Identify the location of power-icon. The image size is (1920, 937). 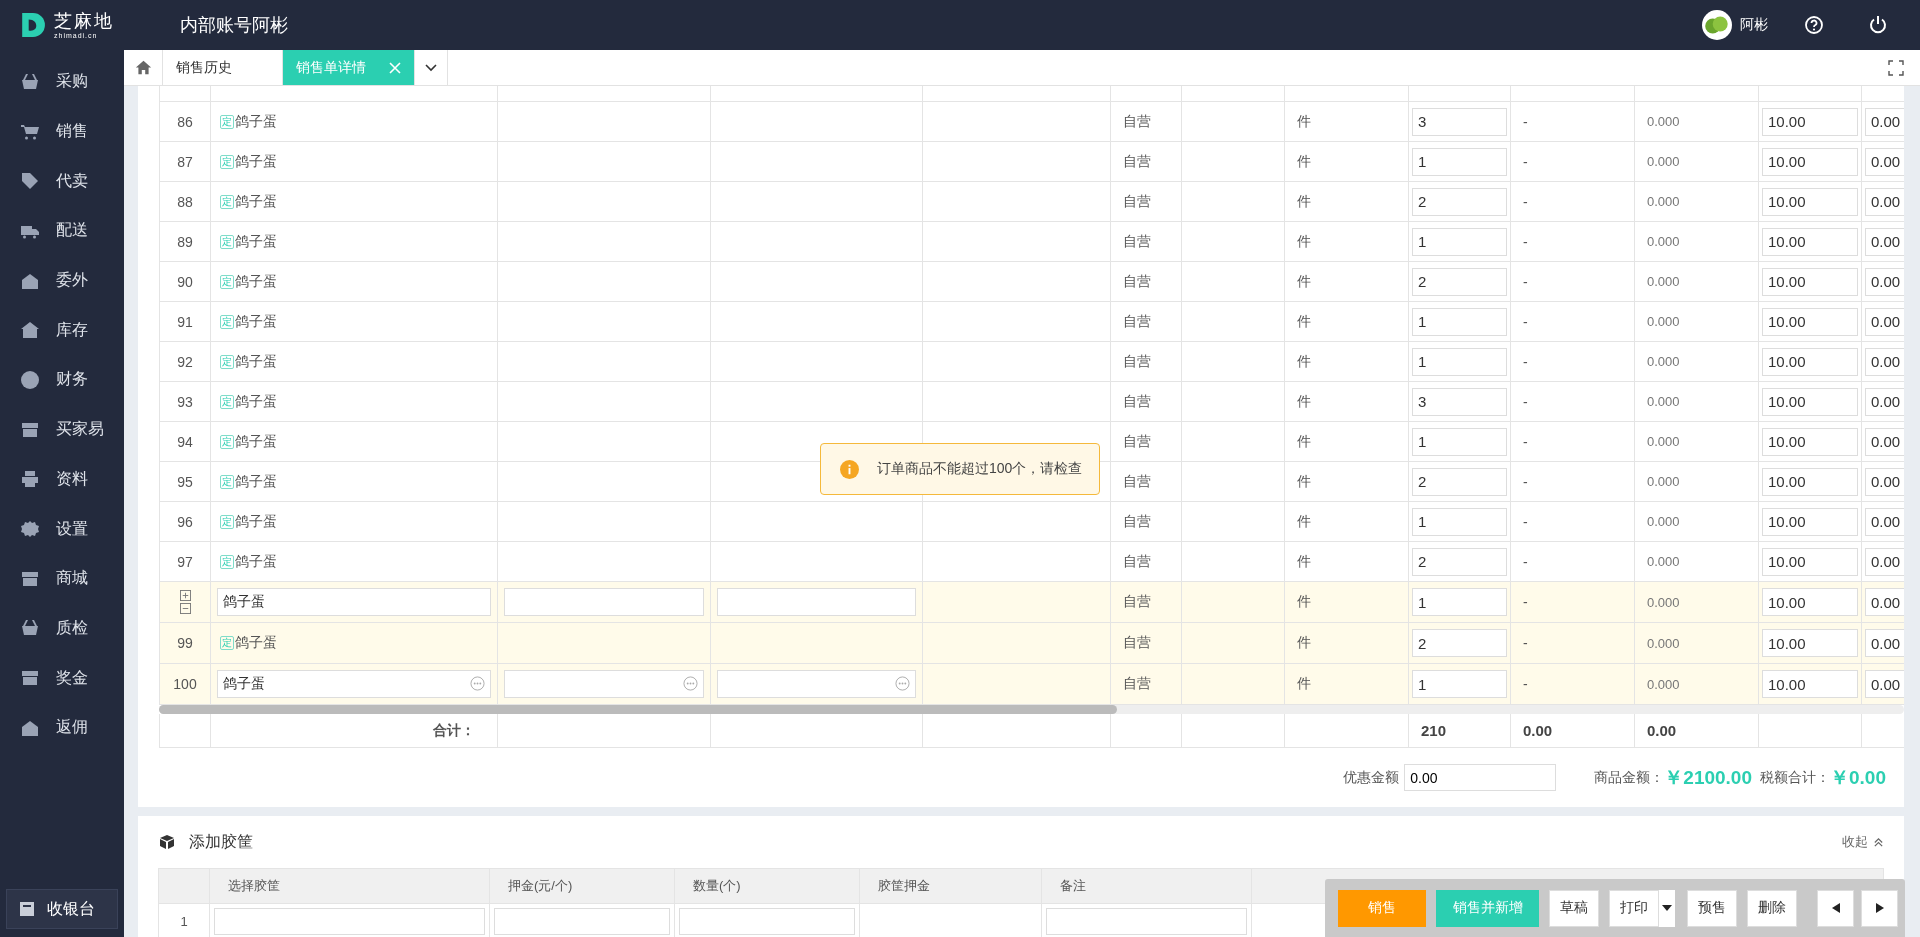
(1878, 25).